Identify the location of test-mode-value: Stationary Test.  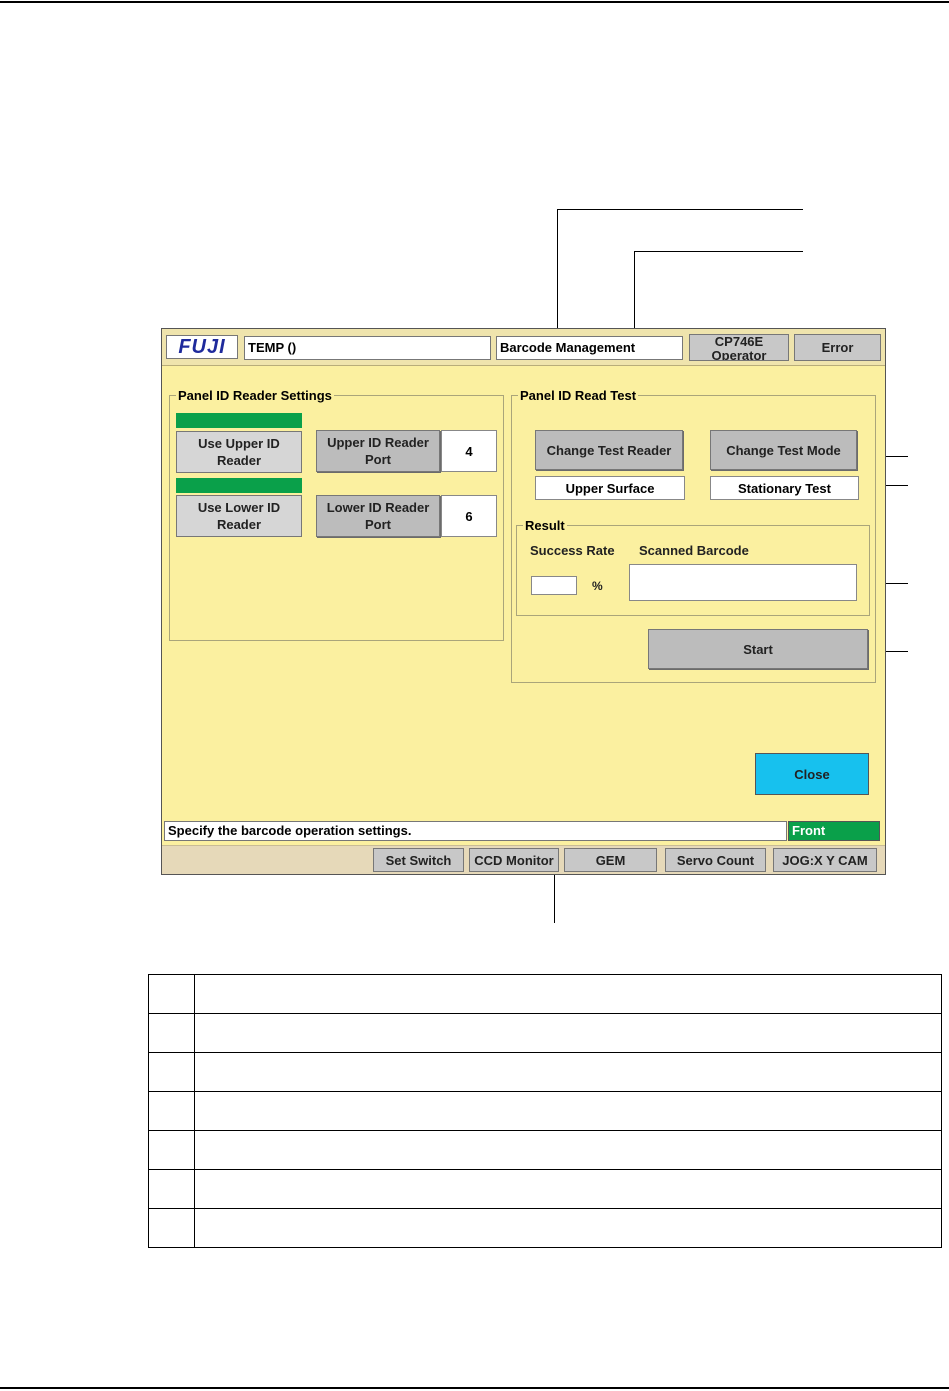
(784, 488).